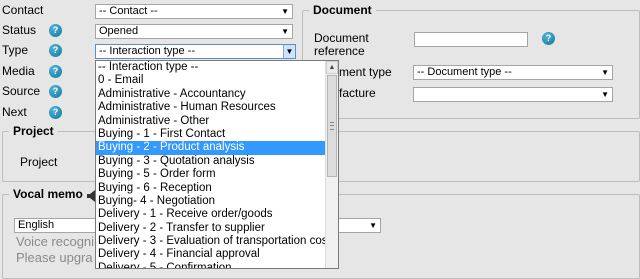  Describe the element at coordinates (217, 265) in the screenshot. I see `dropdown-option: Delivery - 5 - Confirmation` at that location.